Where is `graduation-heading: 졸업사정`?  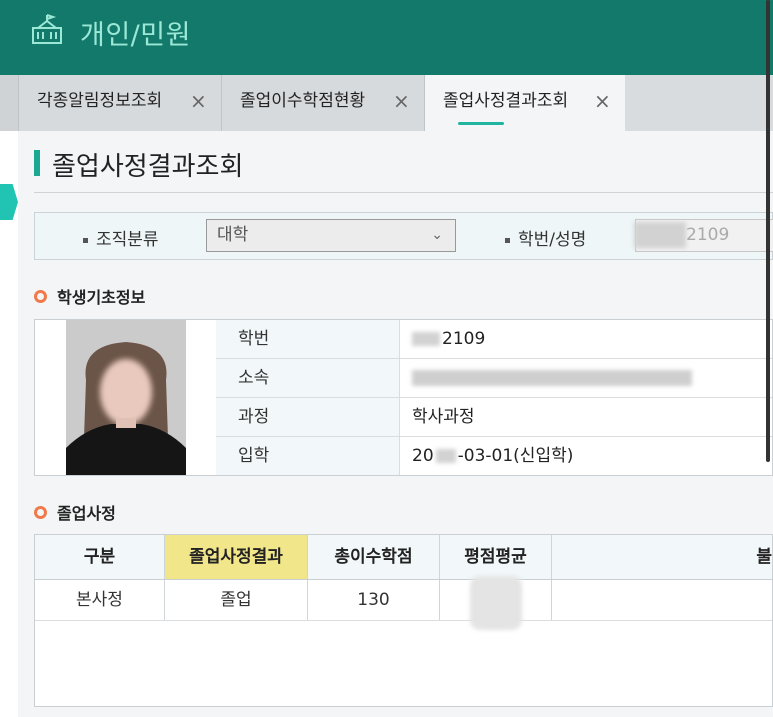
graduation-heading: 졸업사정 is located at coordinates (75, 512).